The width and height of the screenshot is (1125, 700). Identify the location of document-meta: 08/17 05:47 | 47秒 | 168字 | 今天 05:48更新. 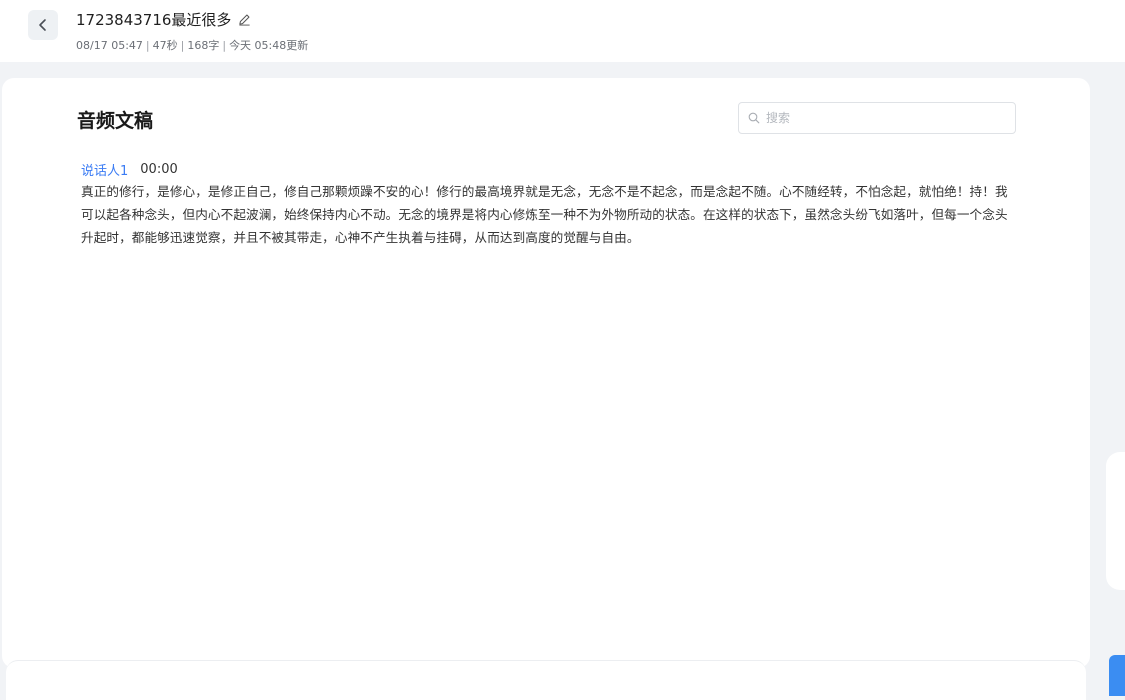
(192, 45).